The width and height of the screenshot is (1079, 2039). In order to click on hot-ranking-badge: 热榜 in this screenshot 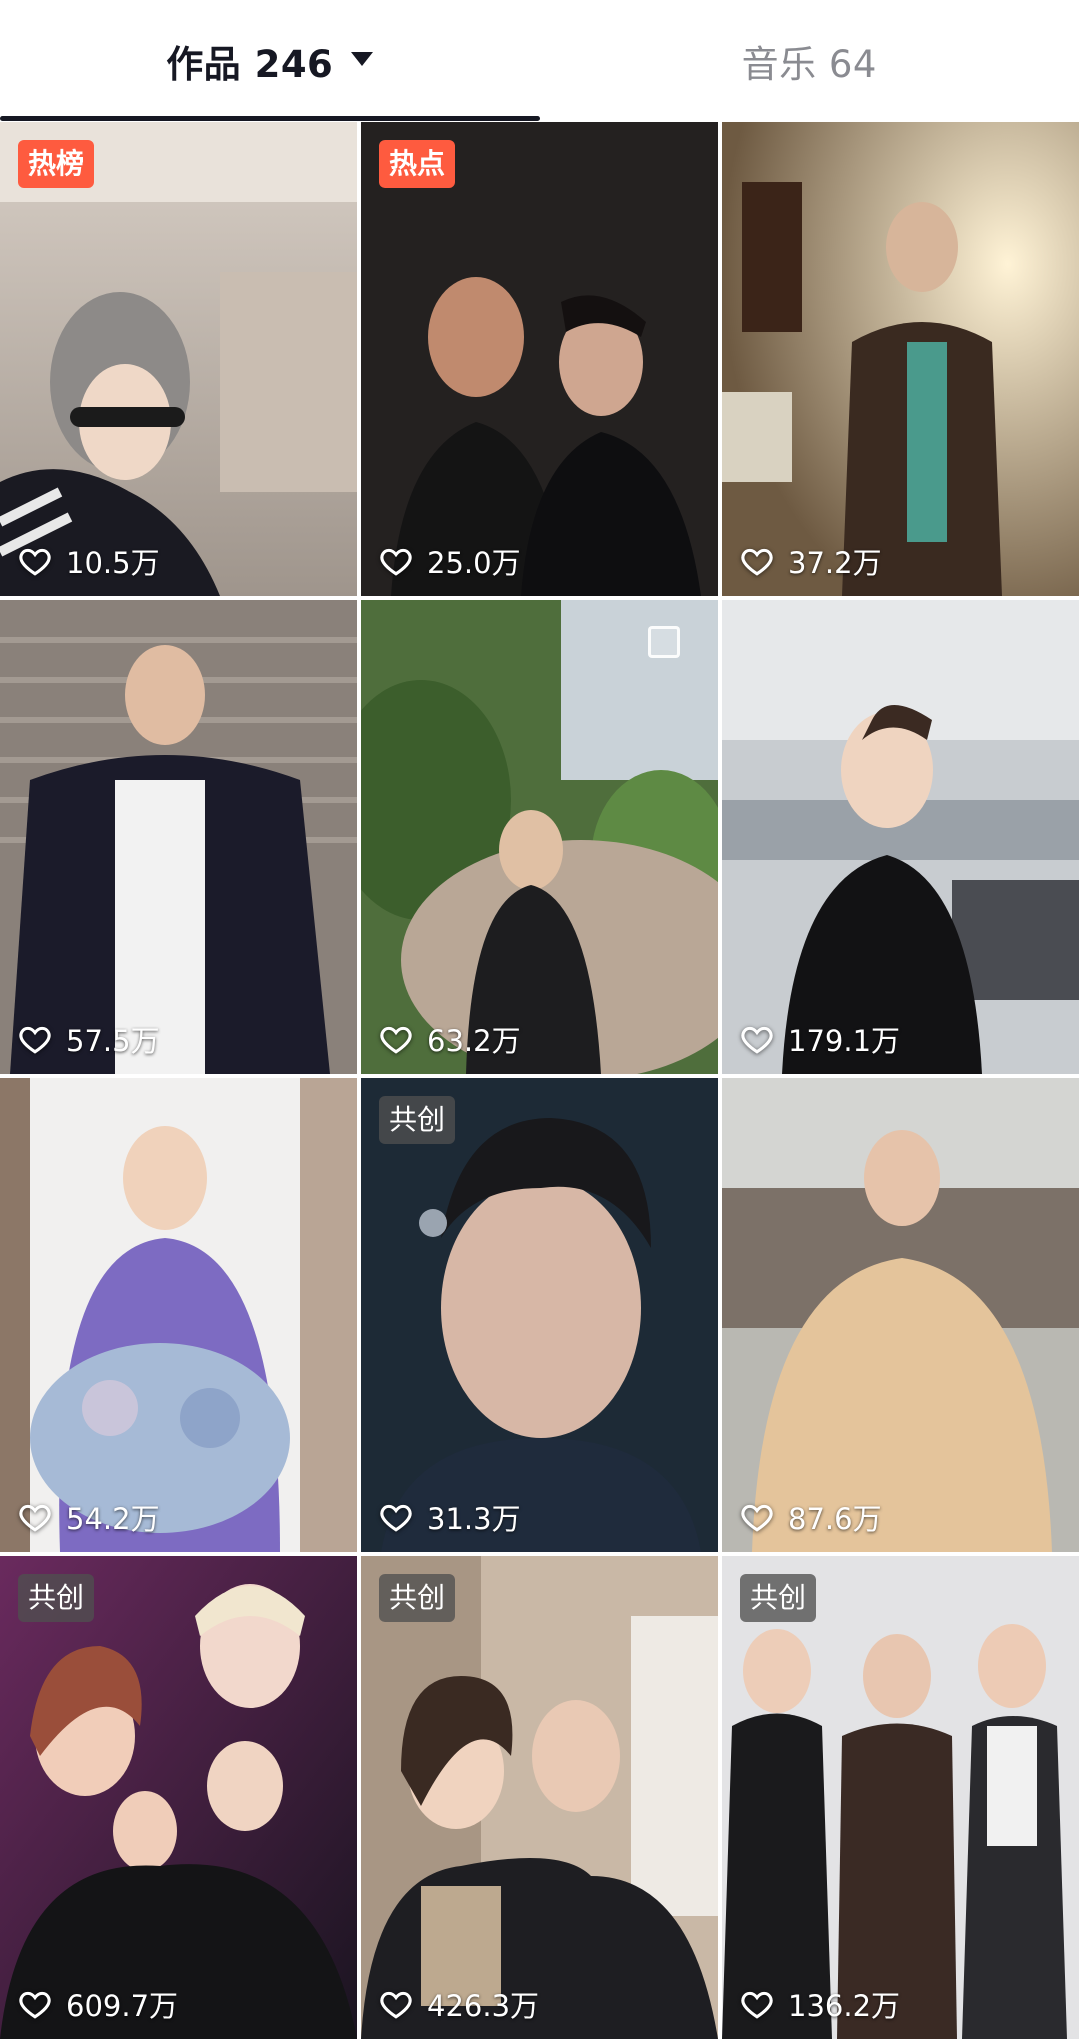, I will do `click(56, 164)`.